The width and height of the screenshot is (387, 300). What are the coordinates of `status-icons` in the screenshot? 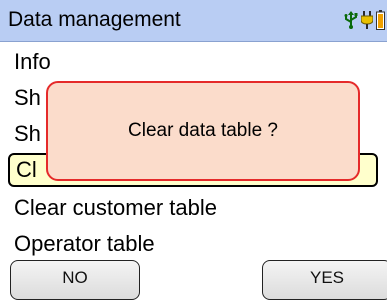 It's located at (364, 20).